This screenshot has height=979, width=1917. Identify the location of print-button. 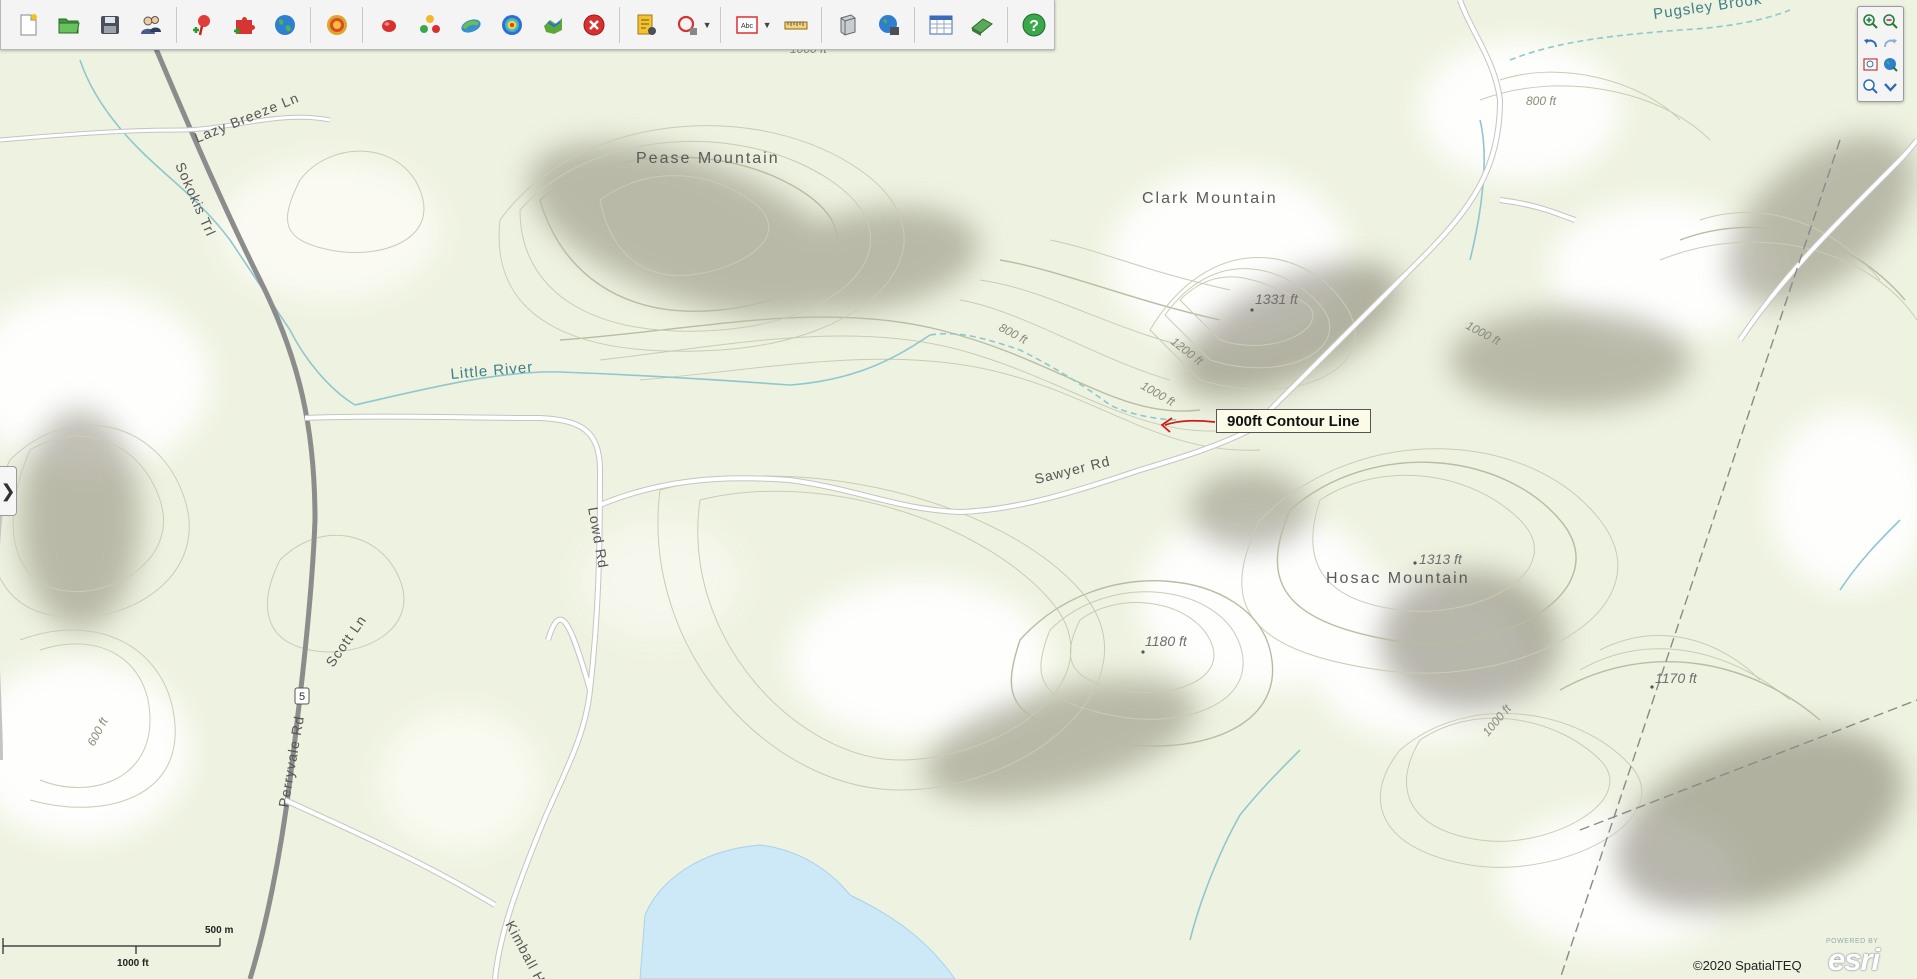
(847, 25).